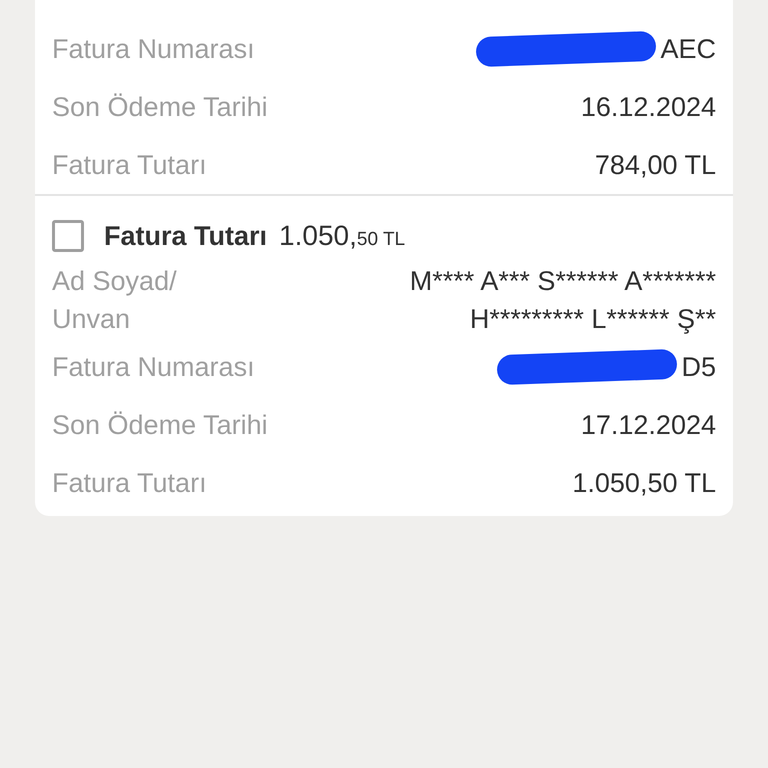 The width and height of the screenshot is (768, 768). What do you see at coordinates (186, 236) in the screenshot?
I see `bill-title: Fatura Tutarı` at bounding box center [186, 236].